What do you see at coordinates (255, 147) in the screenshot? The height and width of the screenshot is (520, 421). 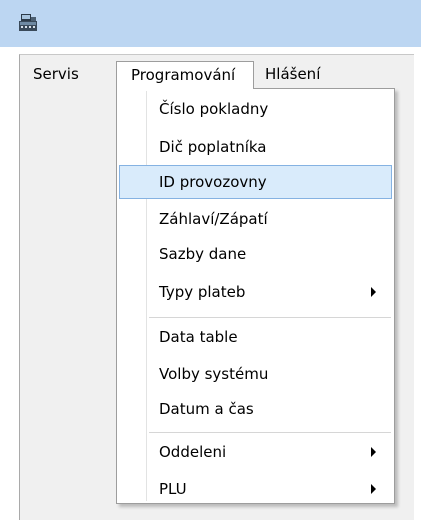 I see `menu-item-dic-poplatnika: Dič poplatníka` at bounding box center [255, 147].